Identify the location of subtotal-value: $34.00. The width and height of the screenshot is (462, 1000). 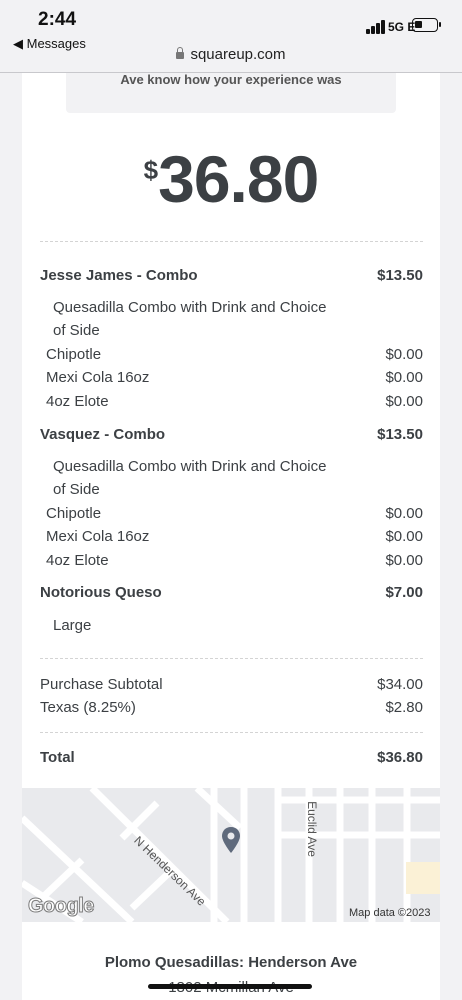
(400, 684).